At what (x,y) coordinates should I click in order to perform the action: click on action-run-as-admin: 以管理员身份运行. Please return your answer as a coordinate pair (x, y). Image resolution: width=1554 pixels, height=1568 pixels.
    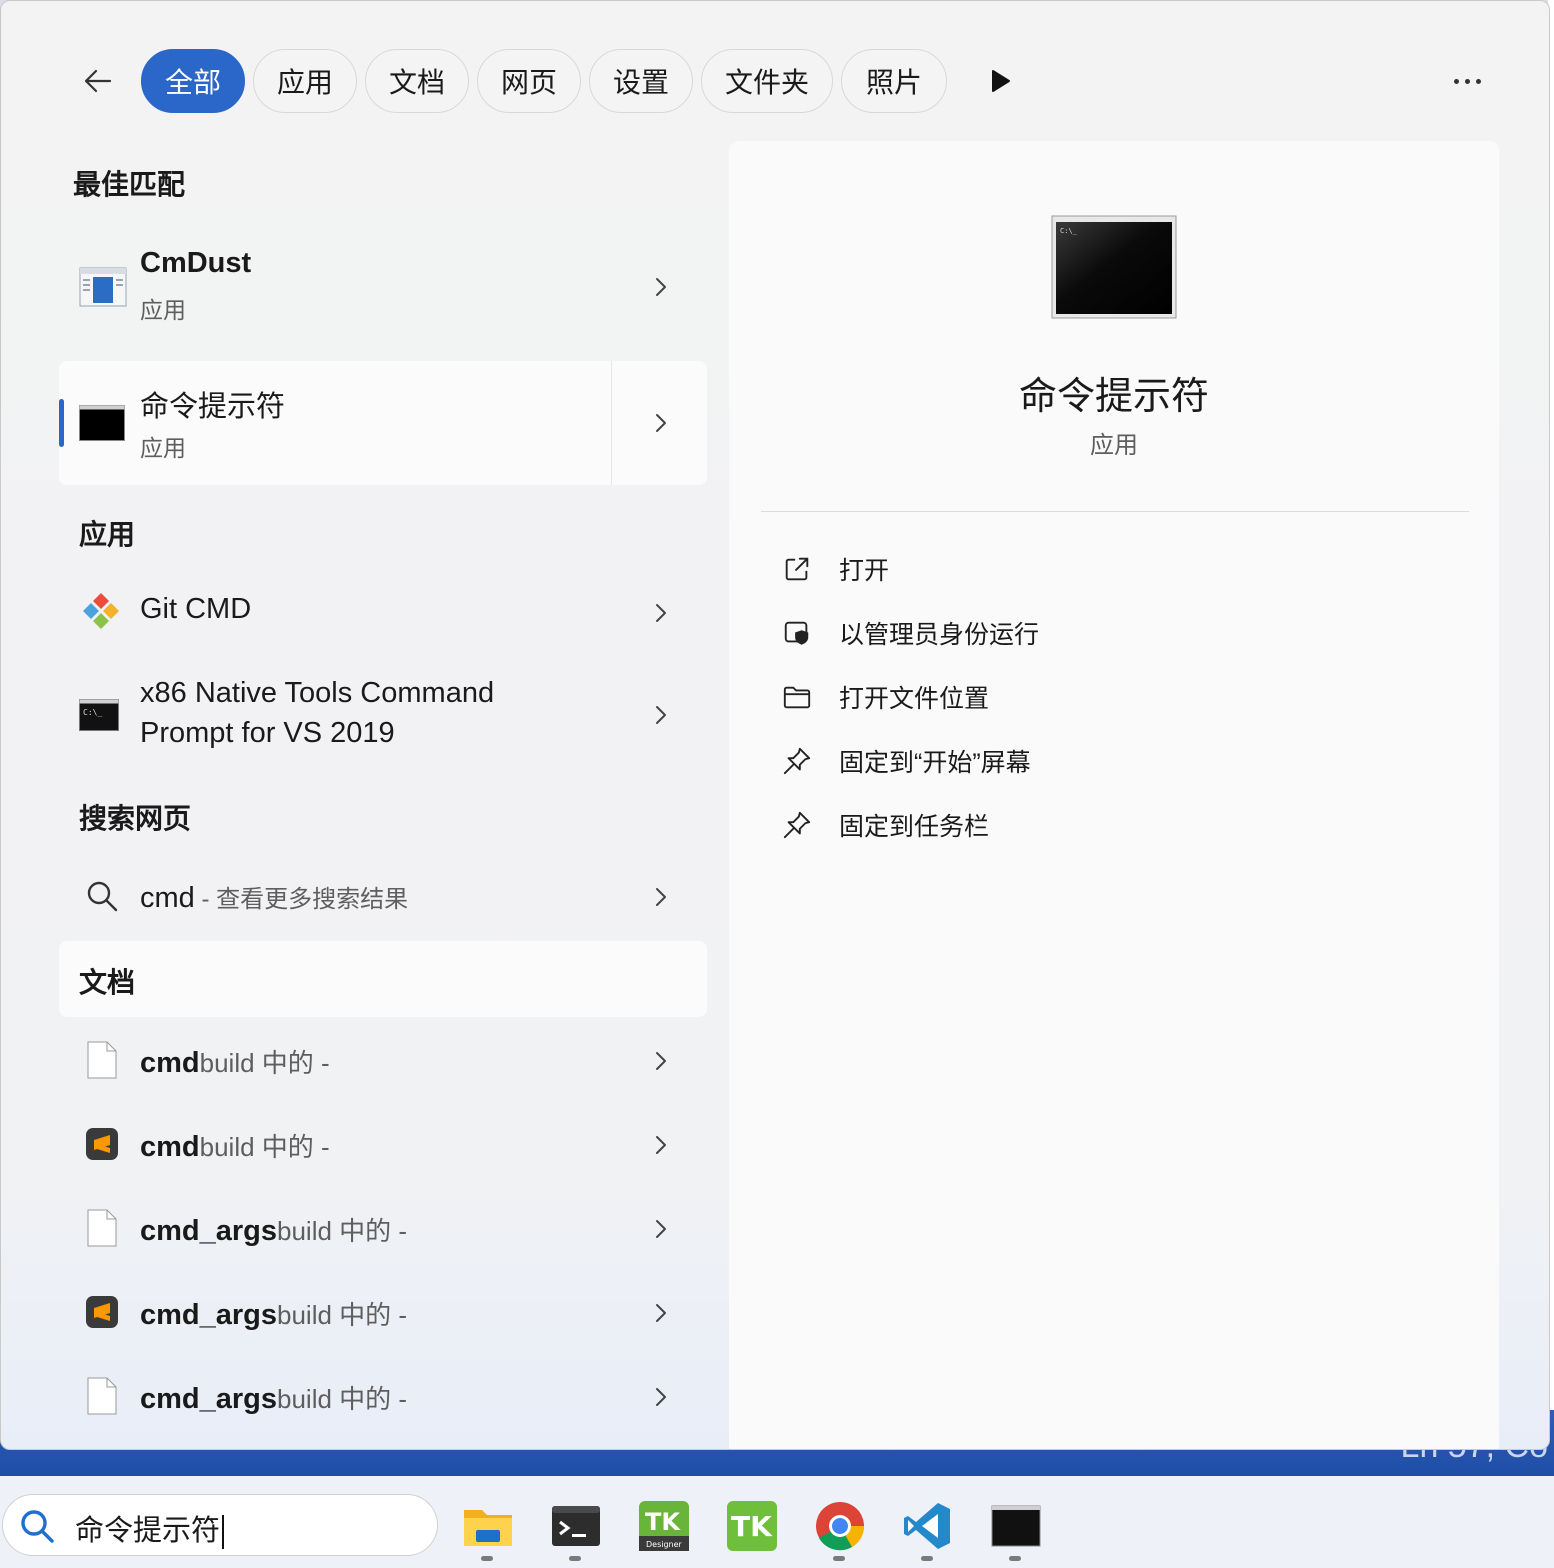
    Looking at the image, I should click on (910, 633).